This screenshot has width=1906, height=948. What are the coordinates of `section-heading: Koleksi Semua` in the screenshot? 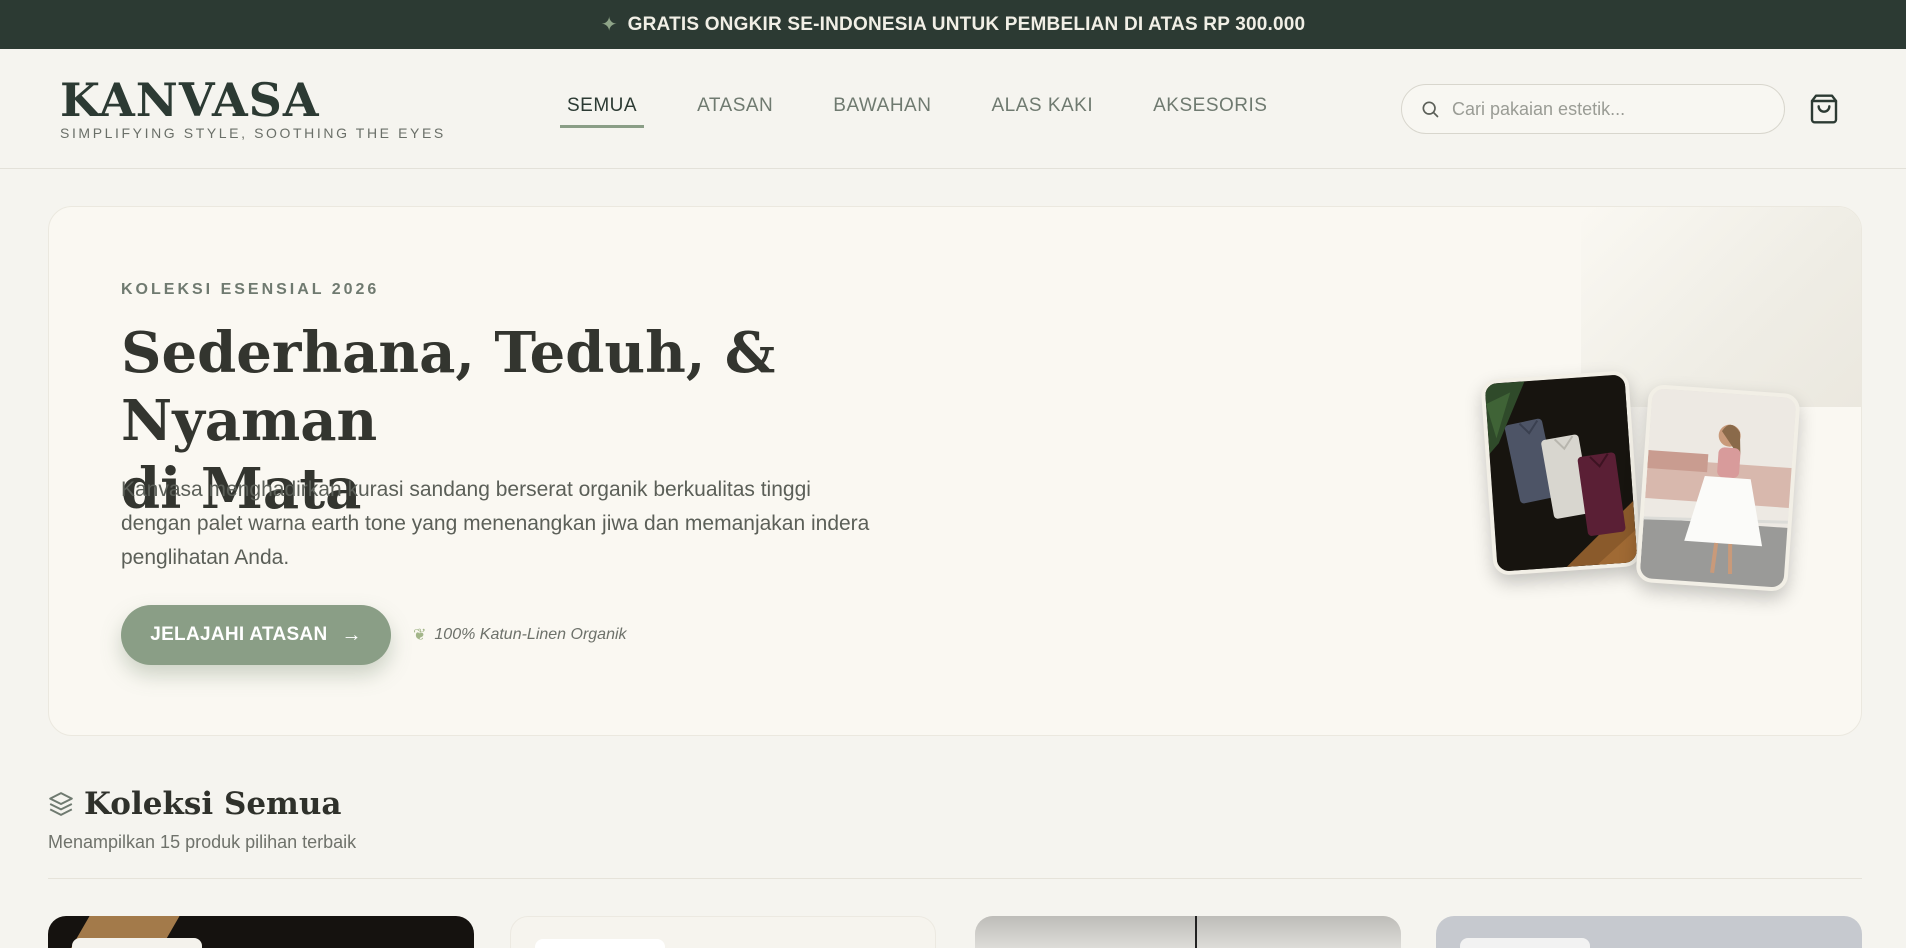 It's located at (194, 804).